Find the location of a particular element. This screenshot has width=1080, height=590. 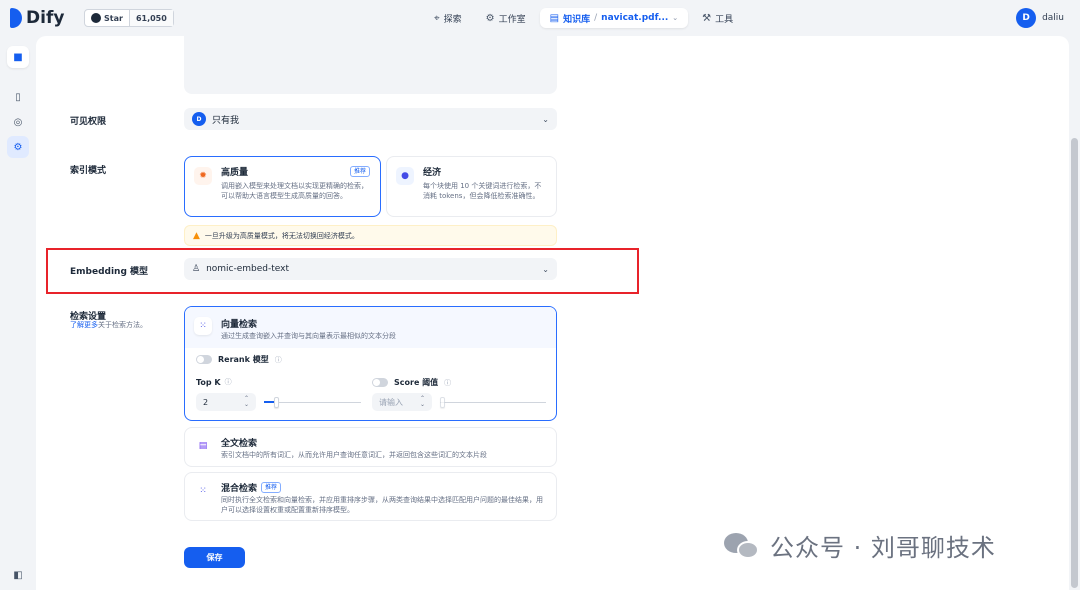

nav-tools-label: 工具 is located at coordinates (724, 19).